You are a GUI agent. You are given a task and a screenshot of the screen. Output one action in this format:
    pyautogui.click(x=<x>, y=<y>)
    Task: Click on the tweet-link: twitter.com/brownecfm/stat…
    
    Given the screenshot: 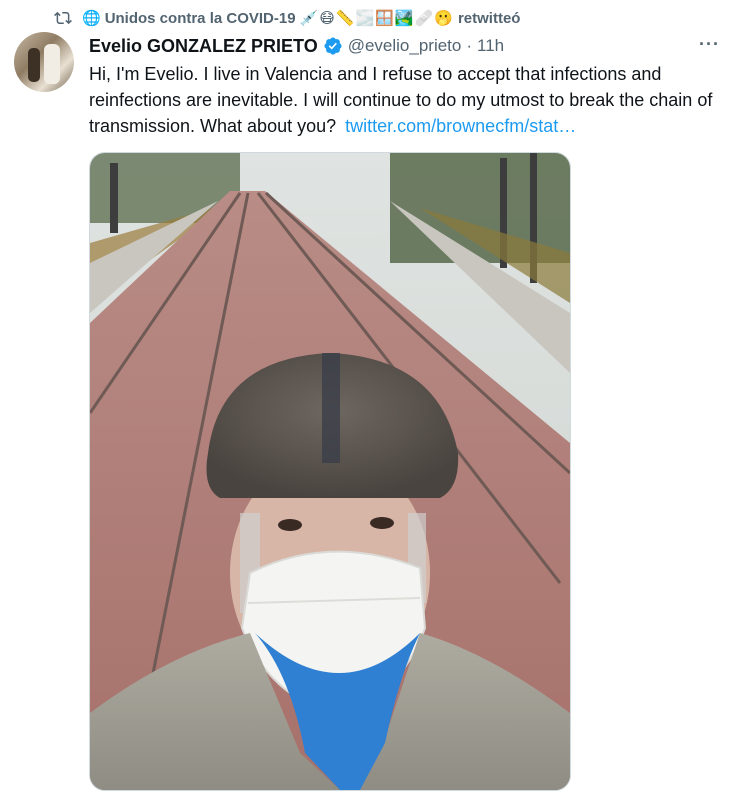 What is the action you would take?
    pyautogui.click(x=460, y=126)
    